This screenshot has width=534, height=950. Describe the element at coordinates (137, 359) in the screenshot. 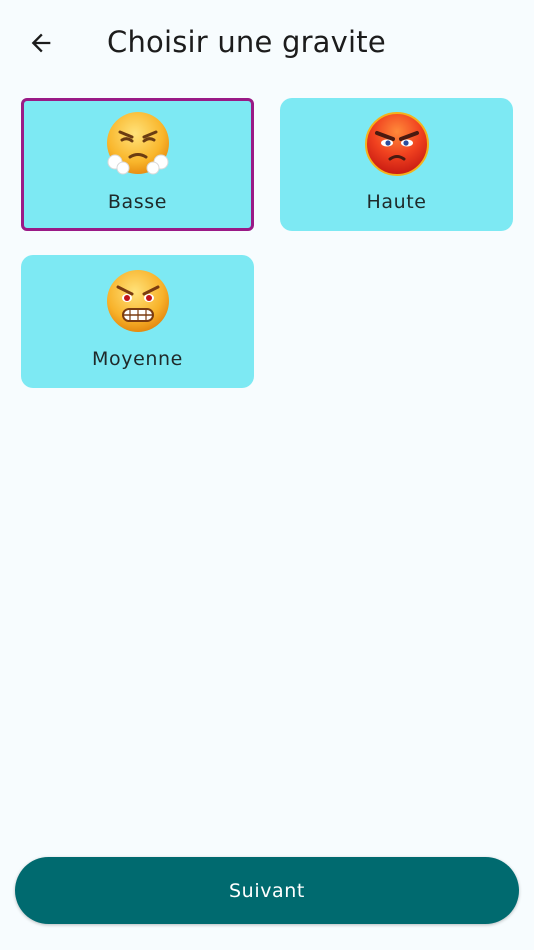

I see `severity-option-label: Moyenne` at that location.